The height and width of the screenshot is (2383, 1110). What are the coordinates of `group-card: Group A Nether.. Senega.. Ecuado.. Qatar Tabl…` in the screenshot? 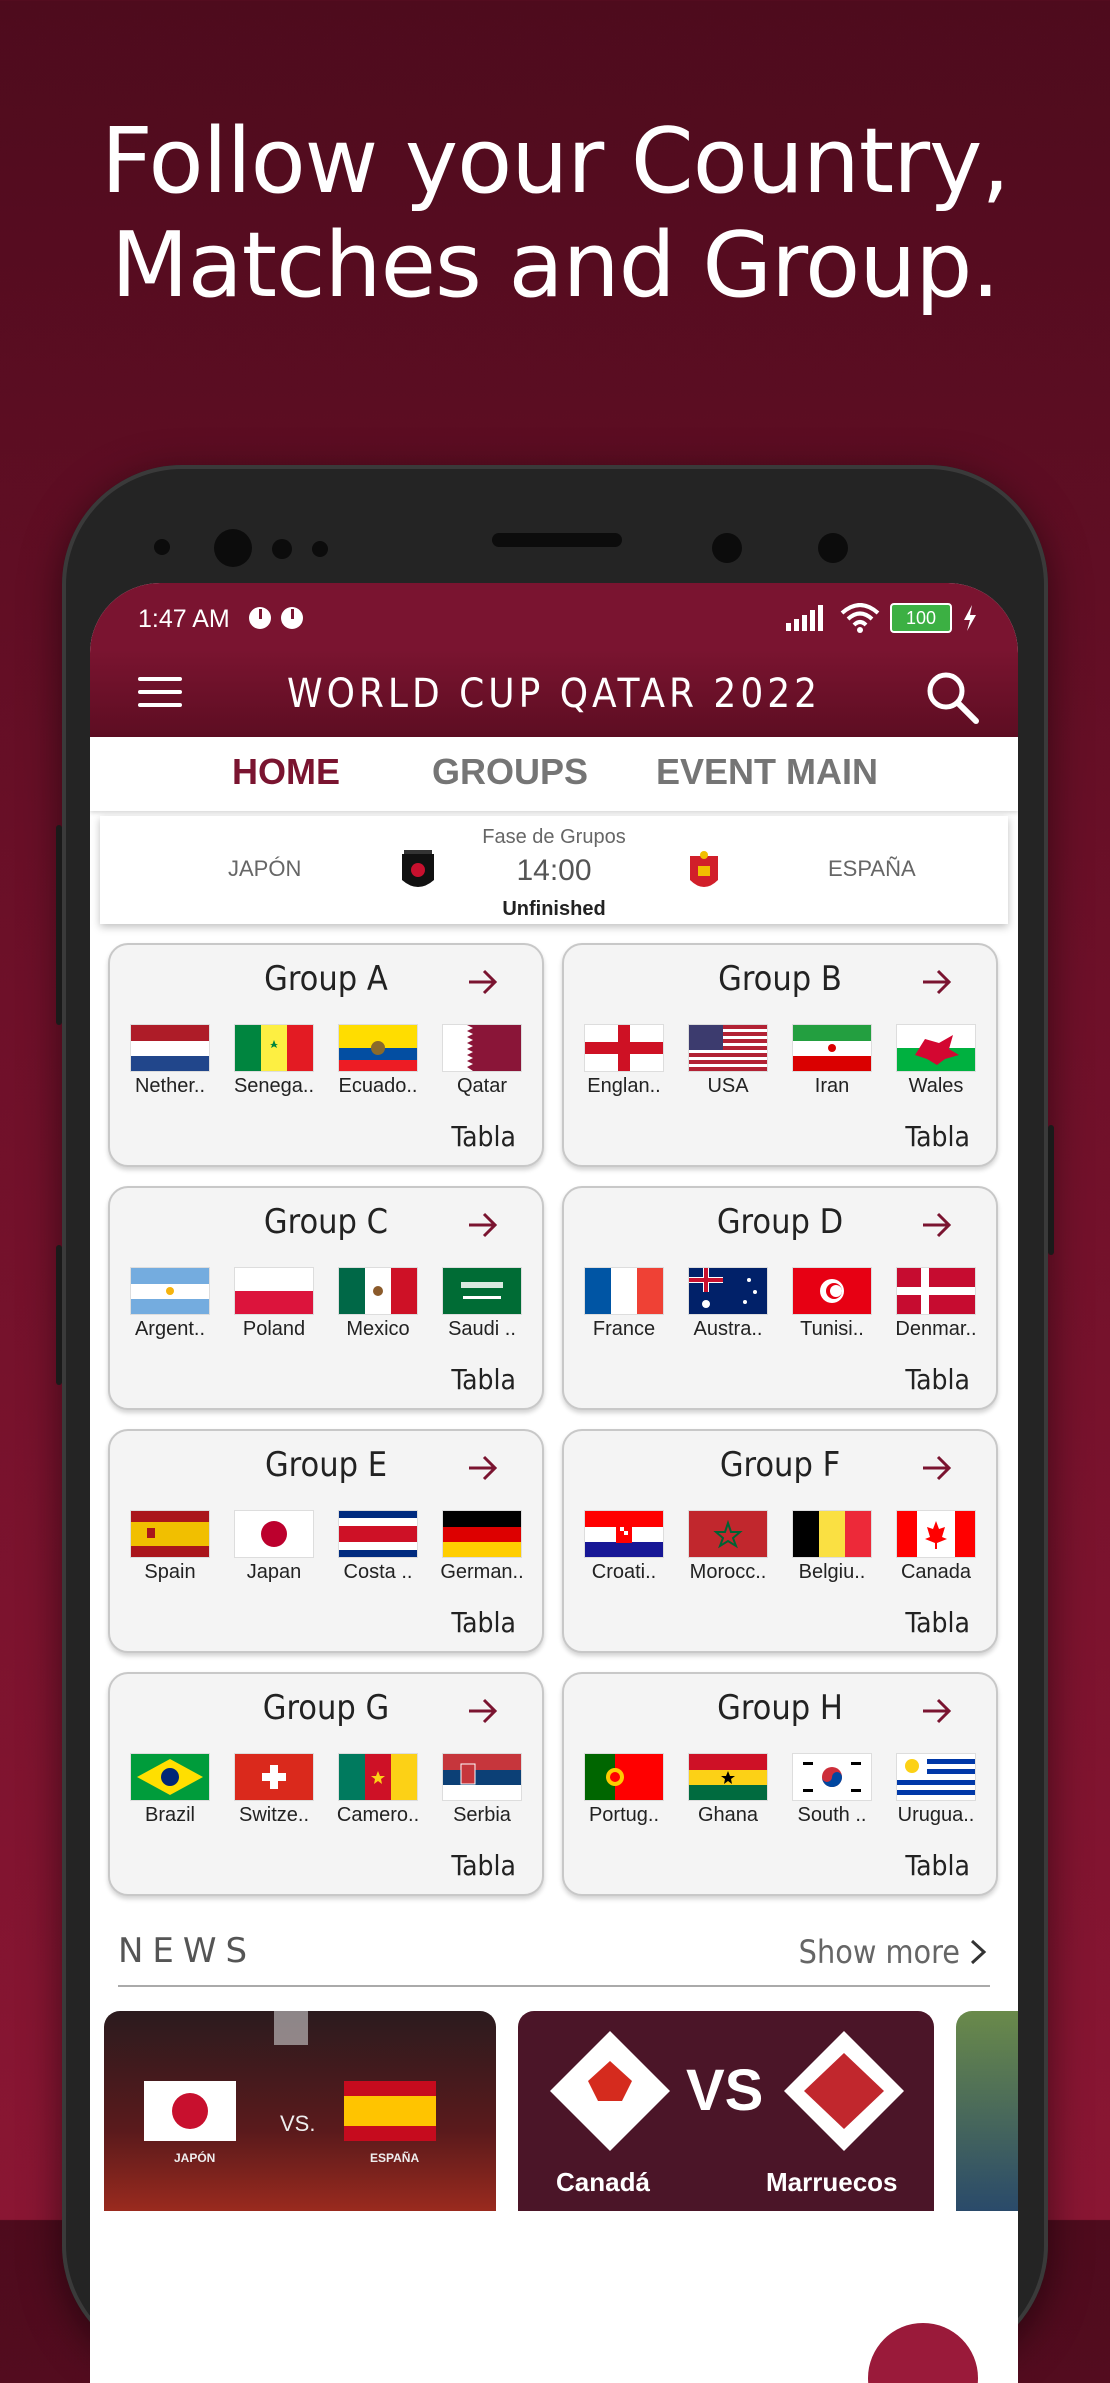 It's located at (326, 1055).